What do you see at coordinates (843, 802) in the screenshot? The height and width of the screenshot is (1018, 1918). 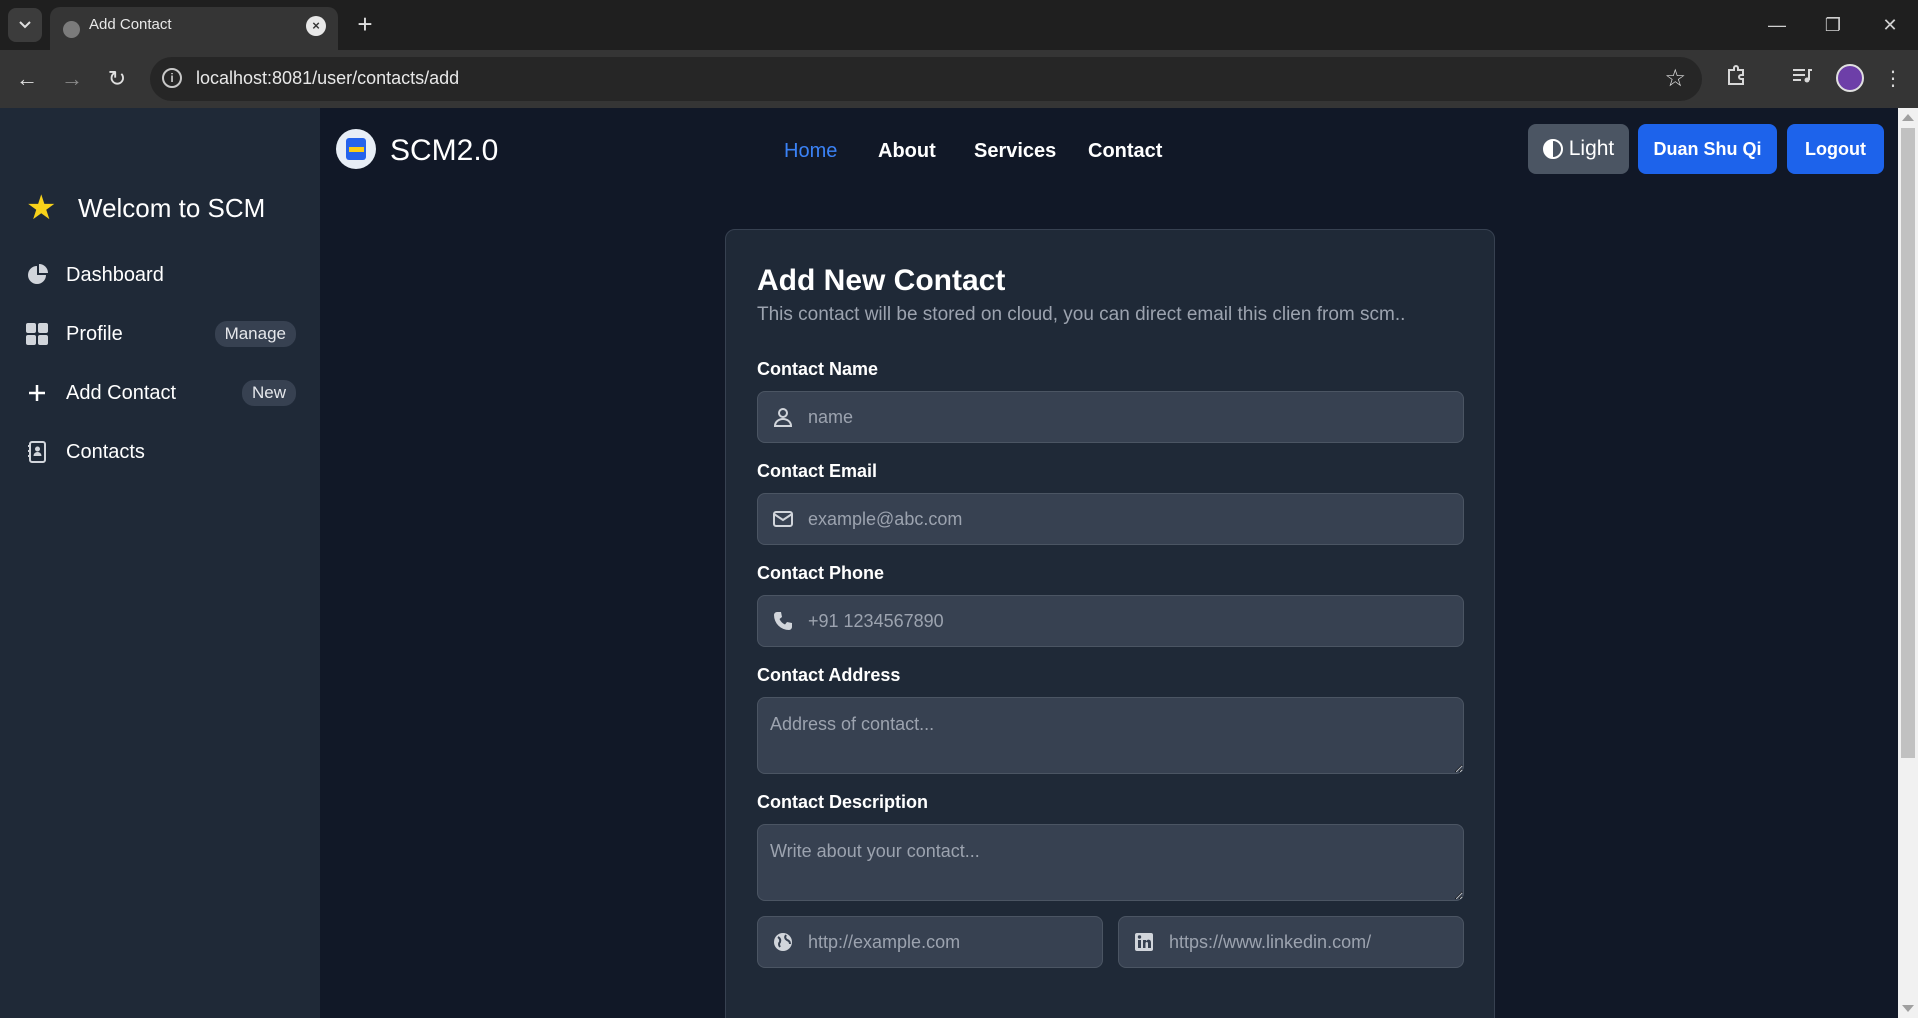 I see `contact-description-label: Contact Description` at bounding box center [843, 802].